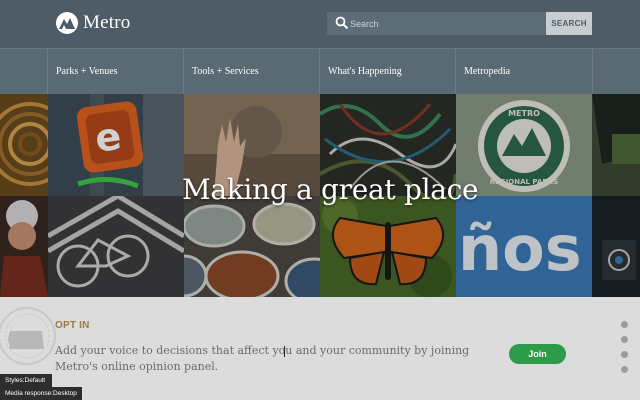 This screenshot has width=640, height=400. I want to click on oregon-seal-icon, so click(28, 336).